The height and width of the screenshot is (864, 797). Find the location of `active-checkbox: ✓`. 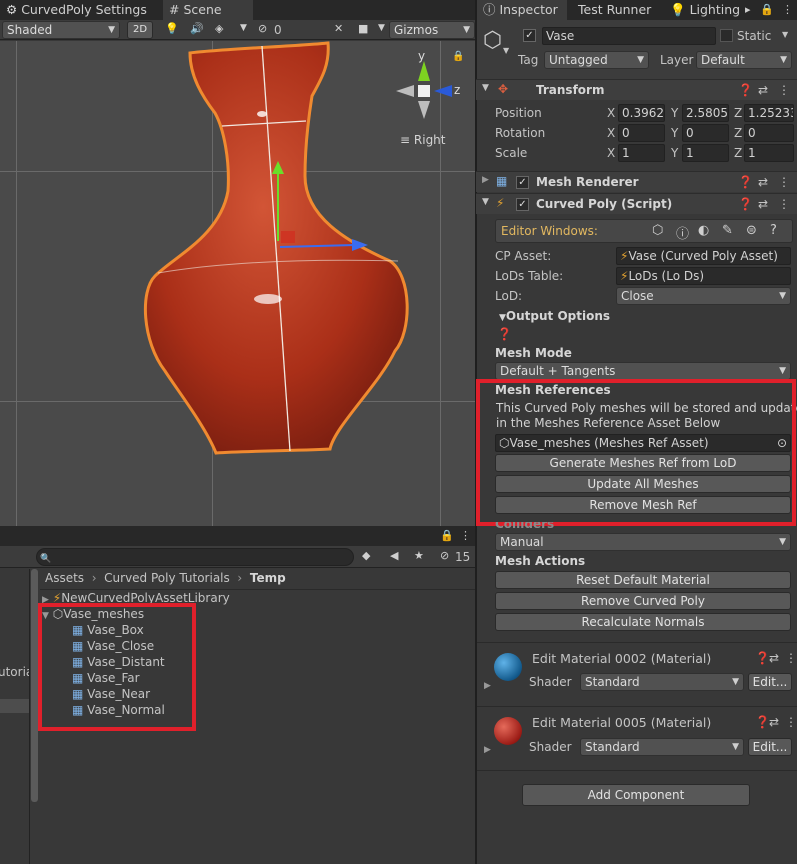

active-checkbox: ✓ is located at coordinates (529, 35).